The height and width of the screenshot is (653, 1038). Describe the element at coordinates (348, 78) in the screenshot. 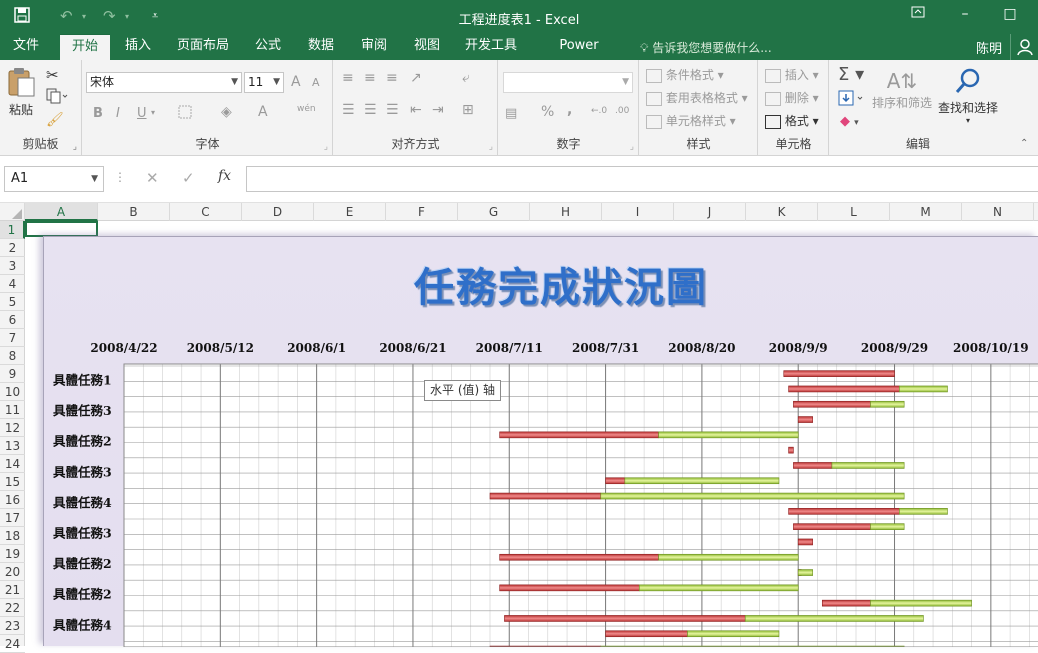

I see `align-top-icon: ≡` at that location.